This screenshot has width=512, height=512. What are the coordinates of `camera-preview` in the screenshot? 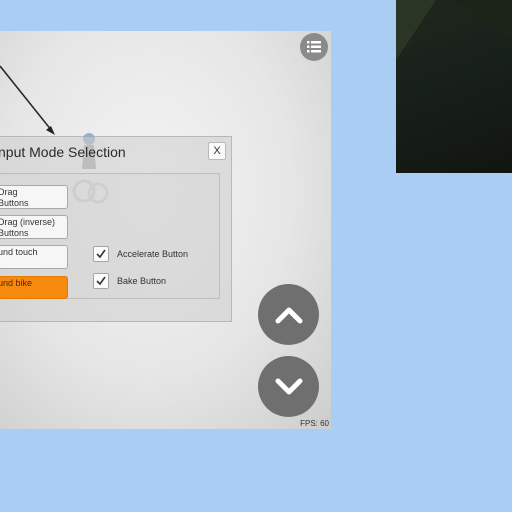 It's located at (454, 86).